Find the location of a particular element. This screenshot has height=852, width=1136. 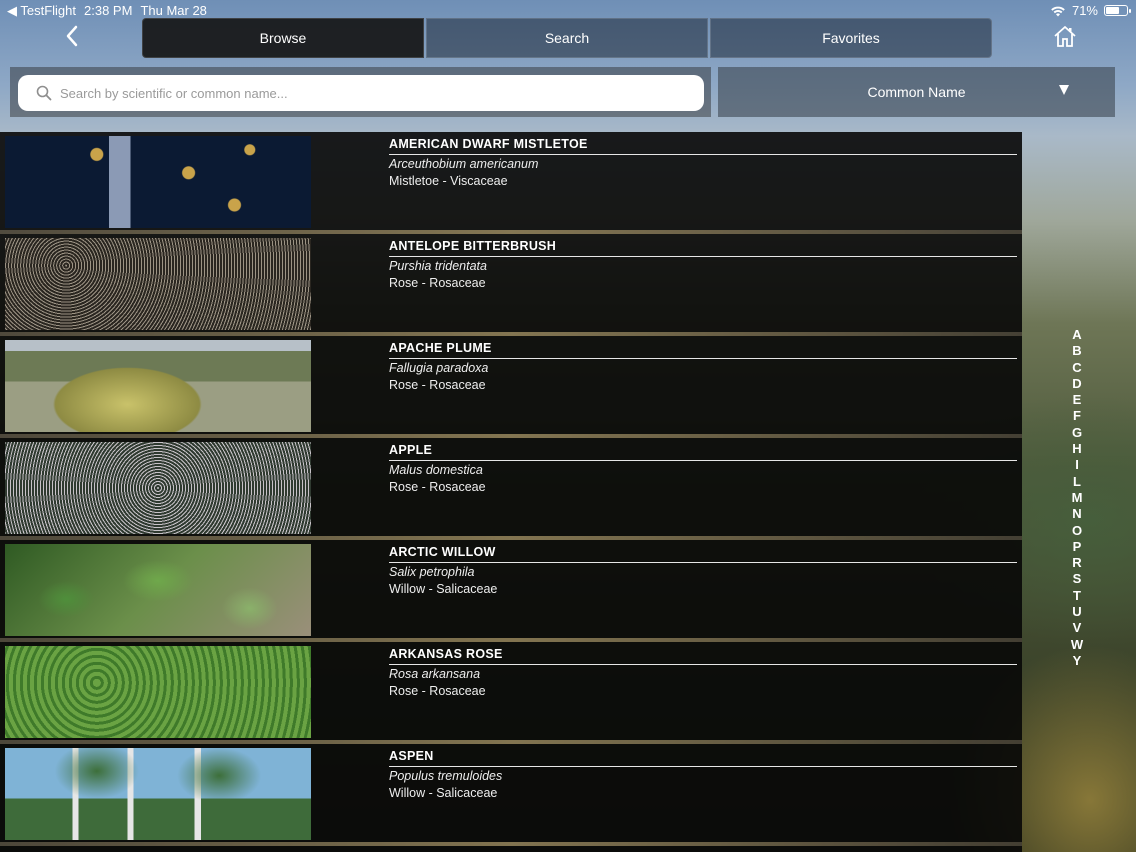

wifi-icon is located at coordinates (1058, 11).